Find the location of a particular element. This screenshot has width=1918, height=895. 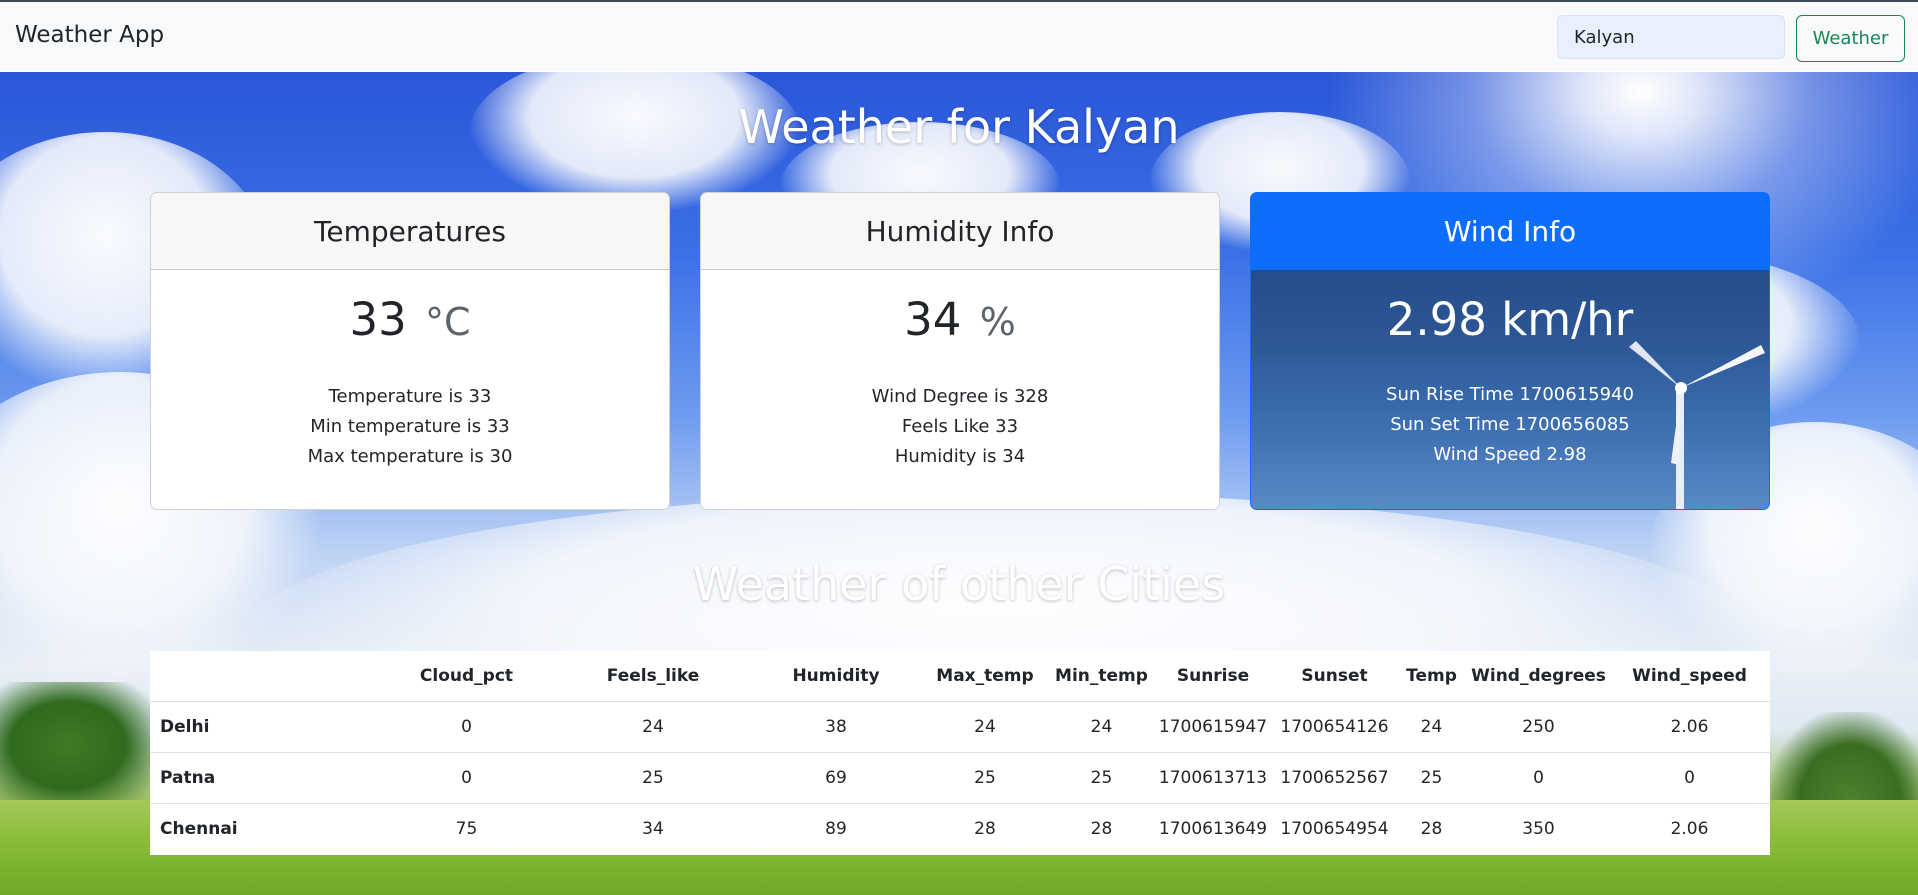

humidity-value: 34 % is located at coordinates (960, 321).